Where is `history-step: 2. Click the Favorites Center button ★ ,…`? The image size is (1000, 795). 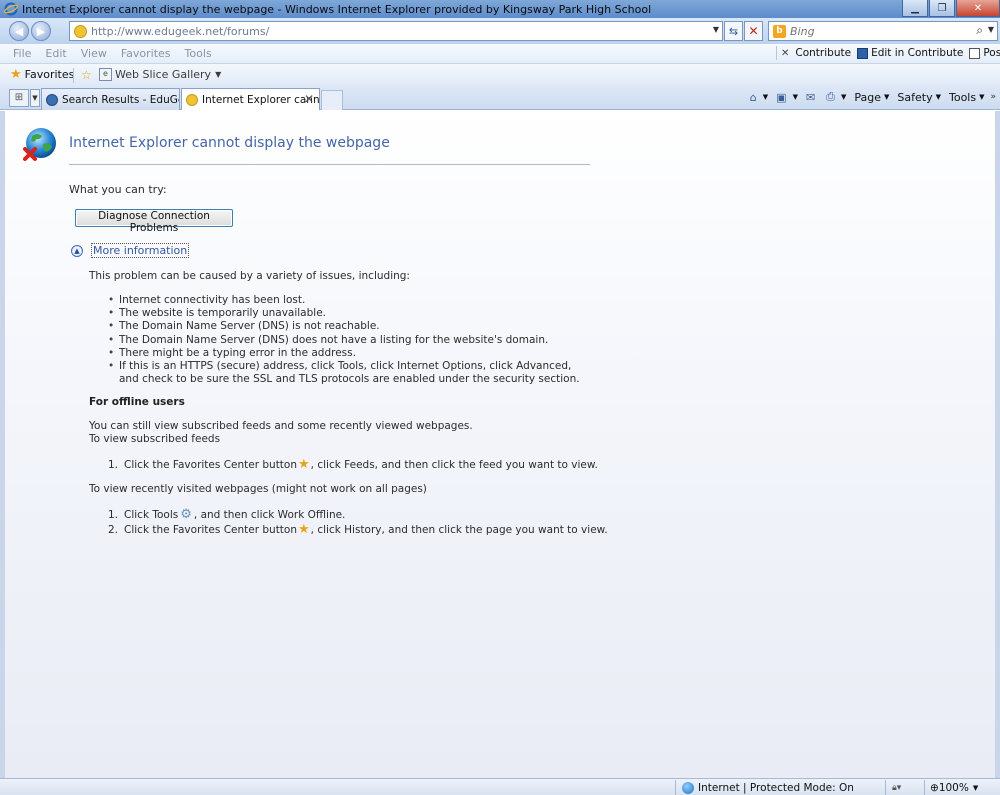 history-step: 2. Click the Favorites Center button ★ ,… is located at coordinates (358, 529).